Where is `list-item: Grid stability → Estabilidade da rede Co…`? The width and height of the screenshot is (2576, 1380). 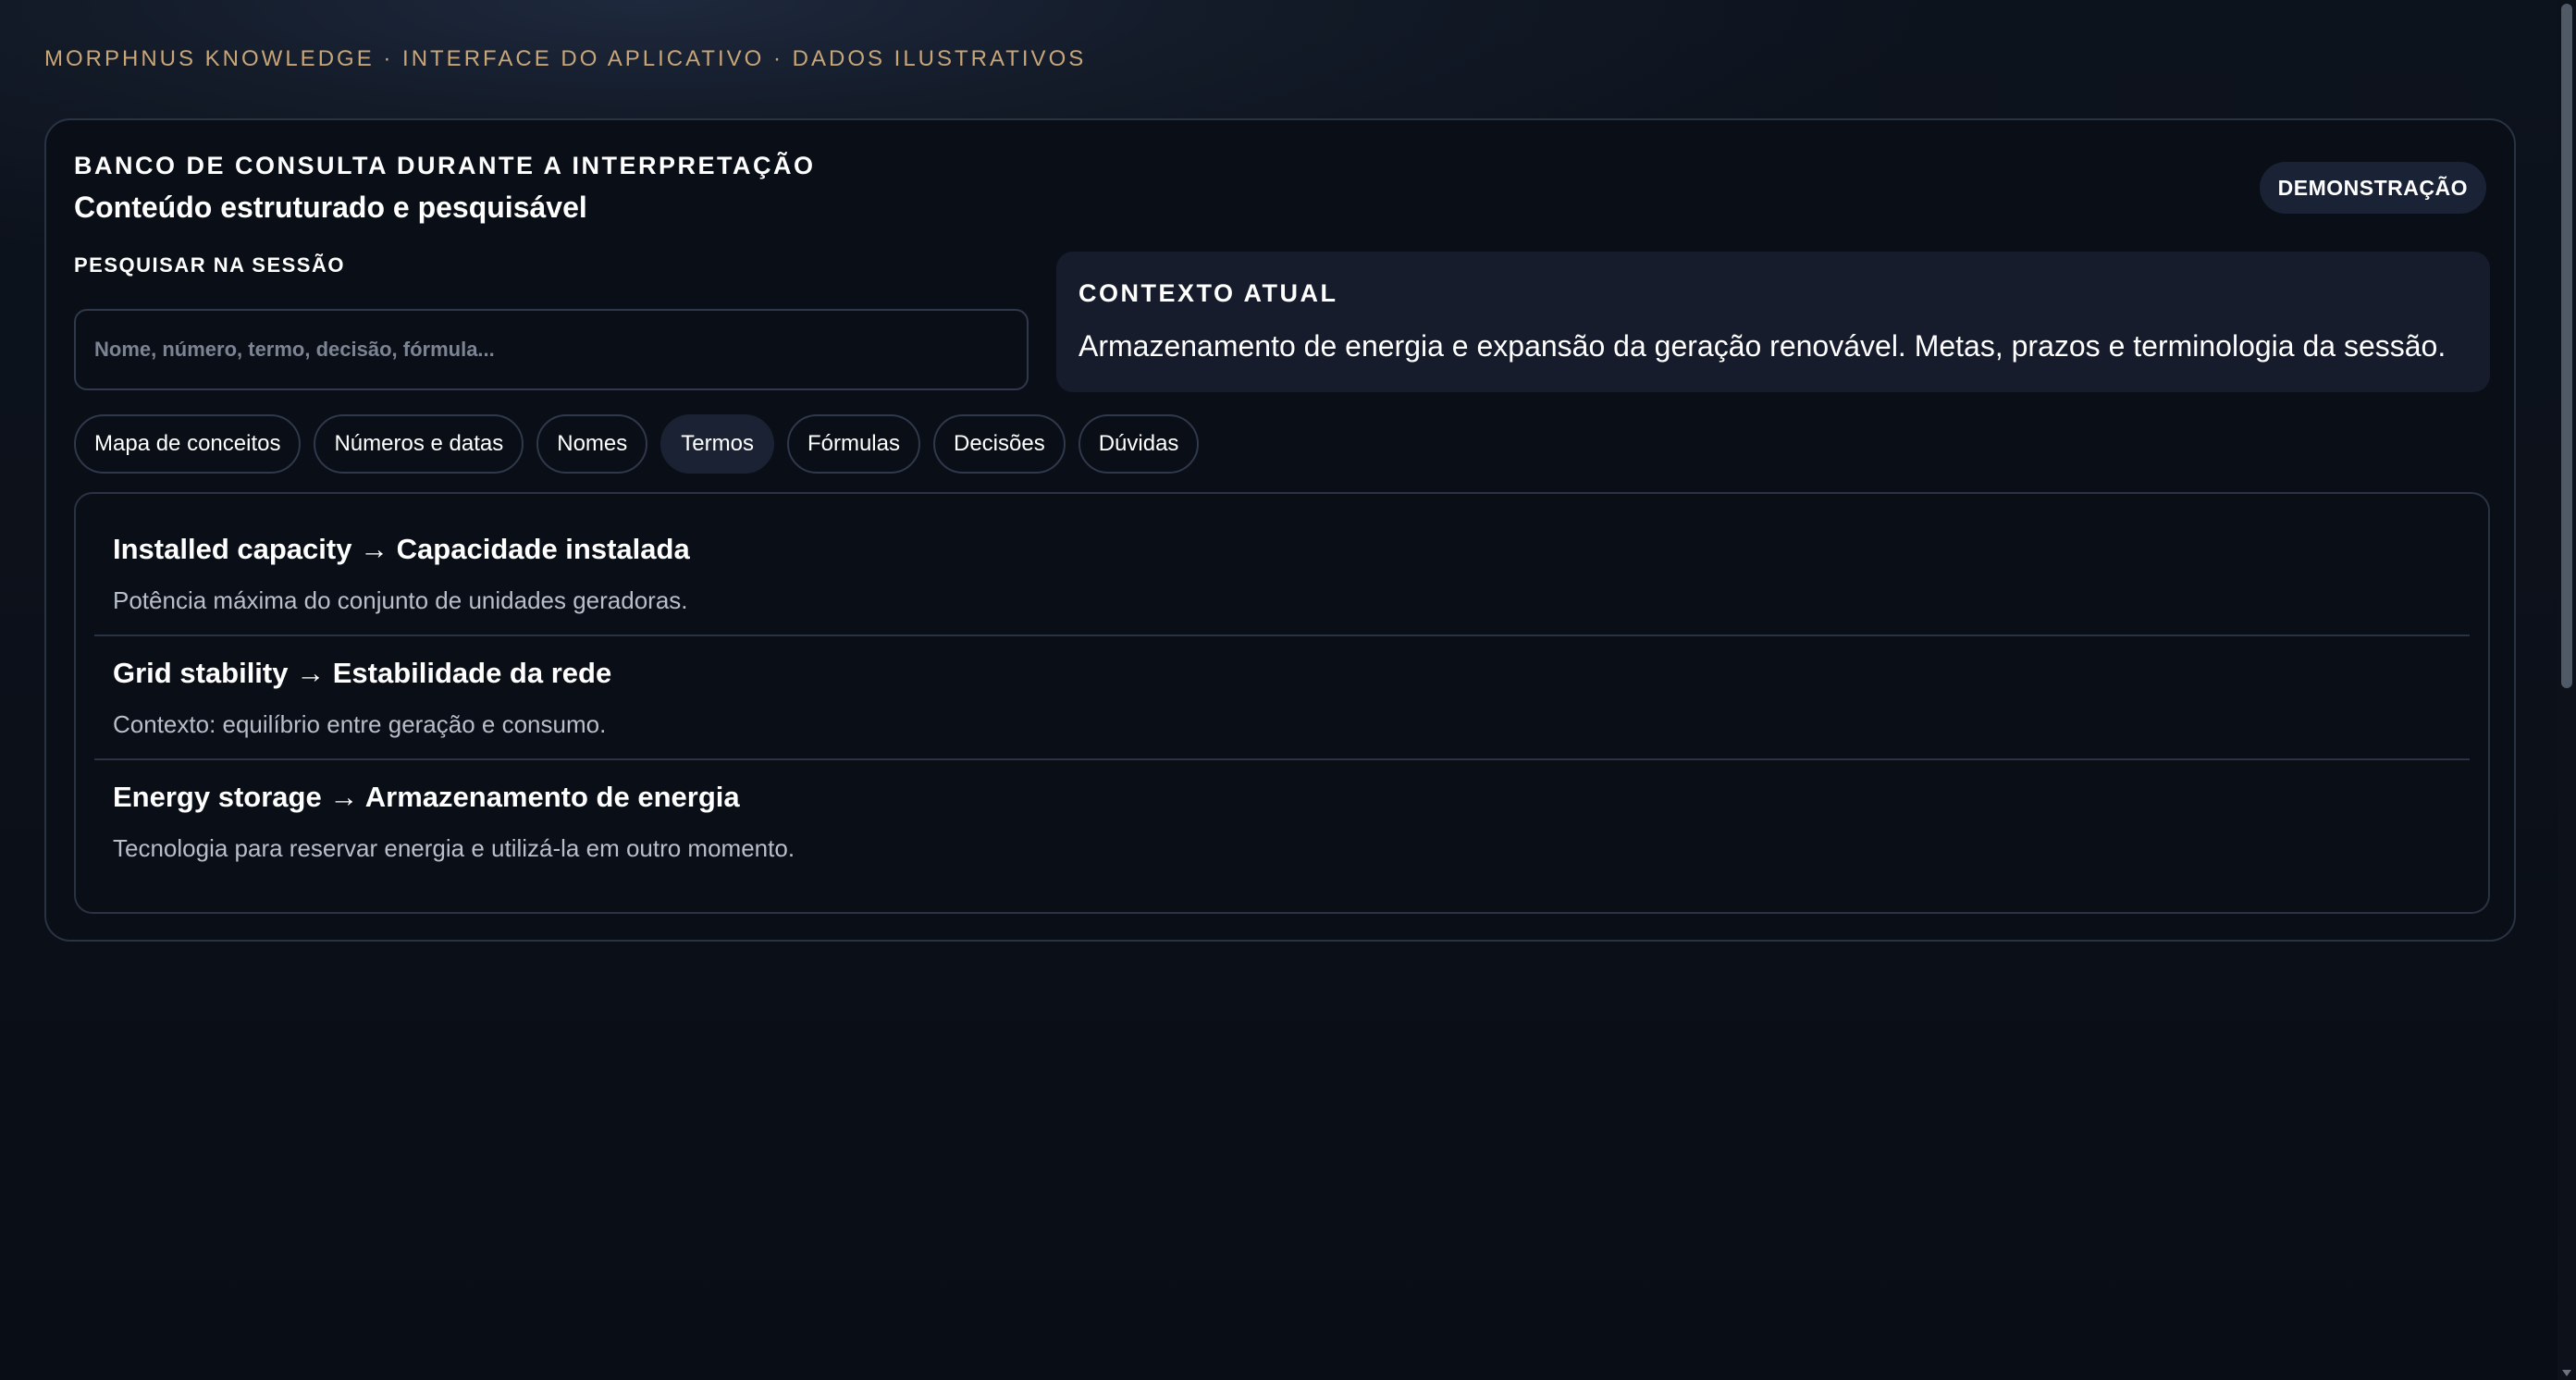
list-item: Grid stability → Estabilidade da rede Co… is located at coordinates (1282, 698).